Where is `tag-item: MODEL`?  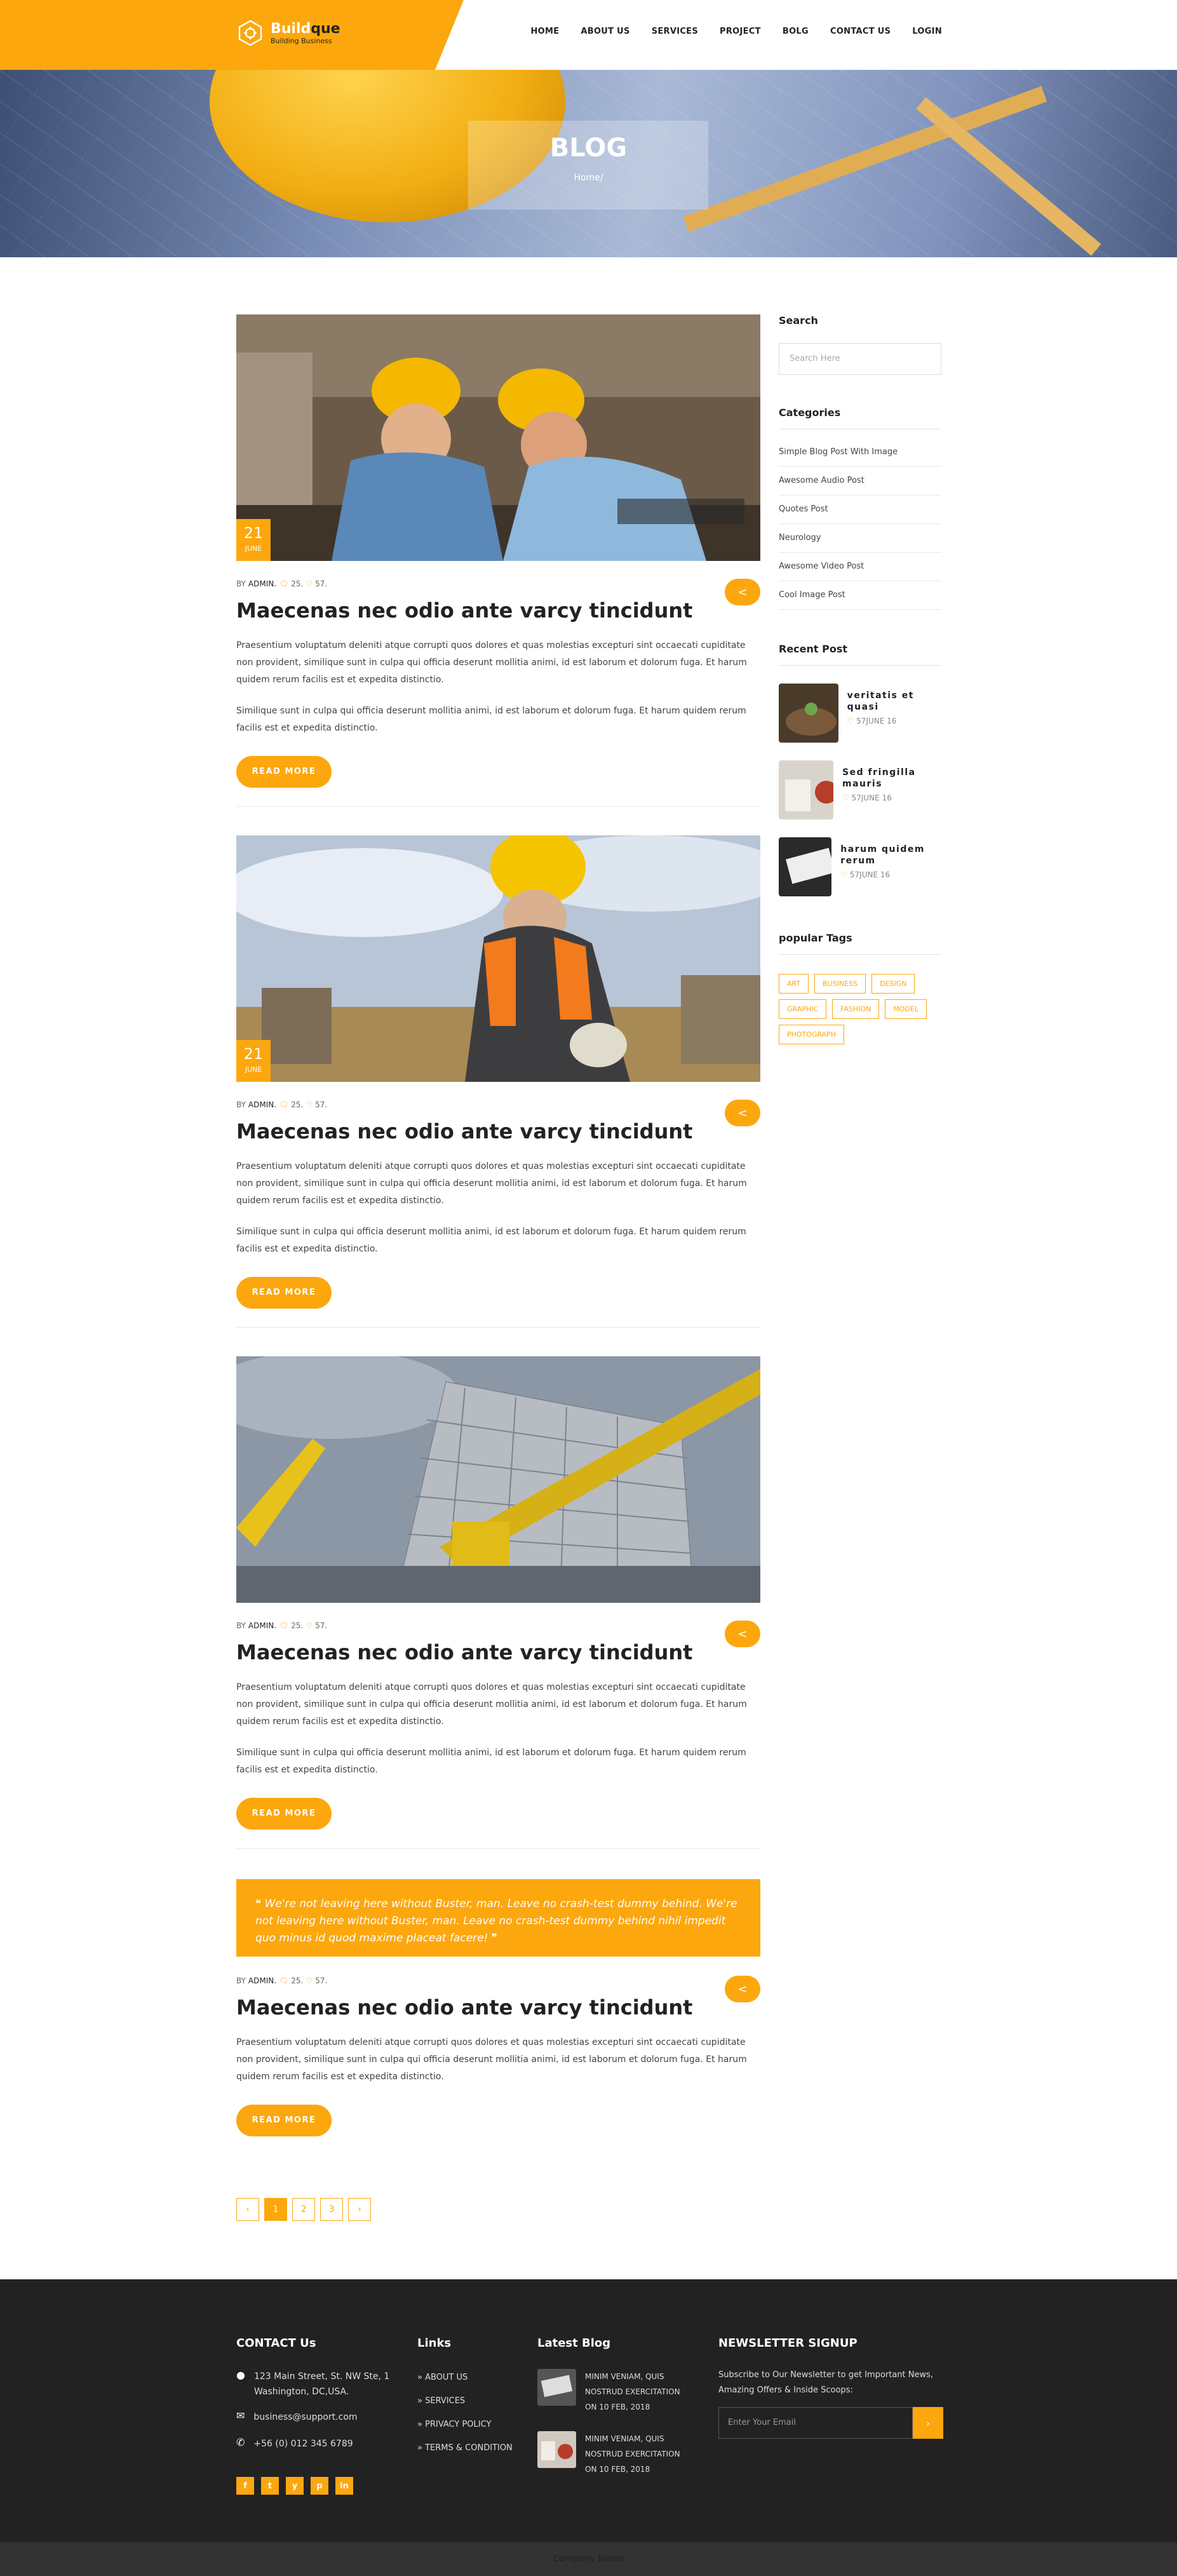
tag-item: MODEL is located at coordinates (906, 1009).